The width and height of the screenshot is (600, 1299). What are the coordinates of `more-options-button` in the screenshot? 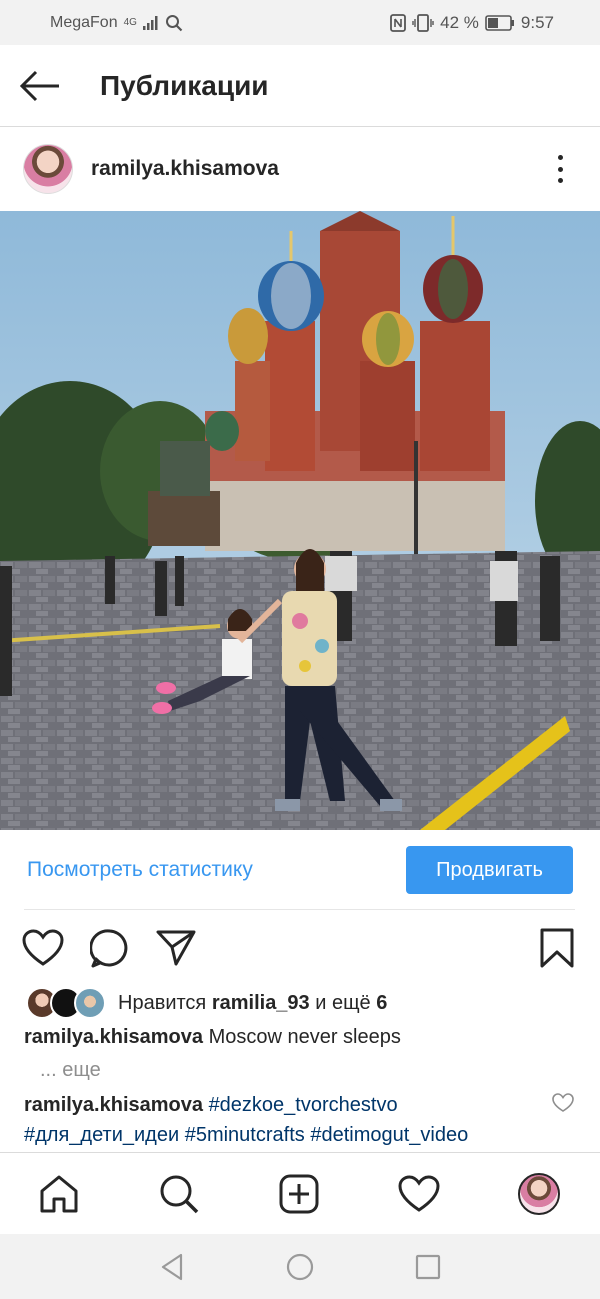 It's located at (560, 169).